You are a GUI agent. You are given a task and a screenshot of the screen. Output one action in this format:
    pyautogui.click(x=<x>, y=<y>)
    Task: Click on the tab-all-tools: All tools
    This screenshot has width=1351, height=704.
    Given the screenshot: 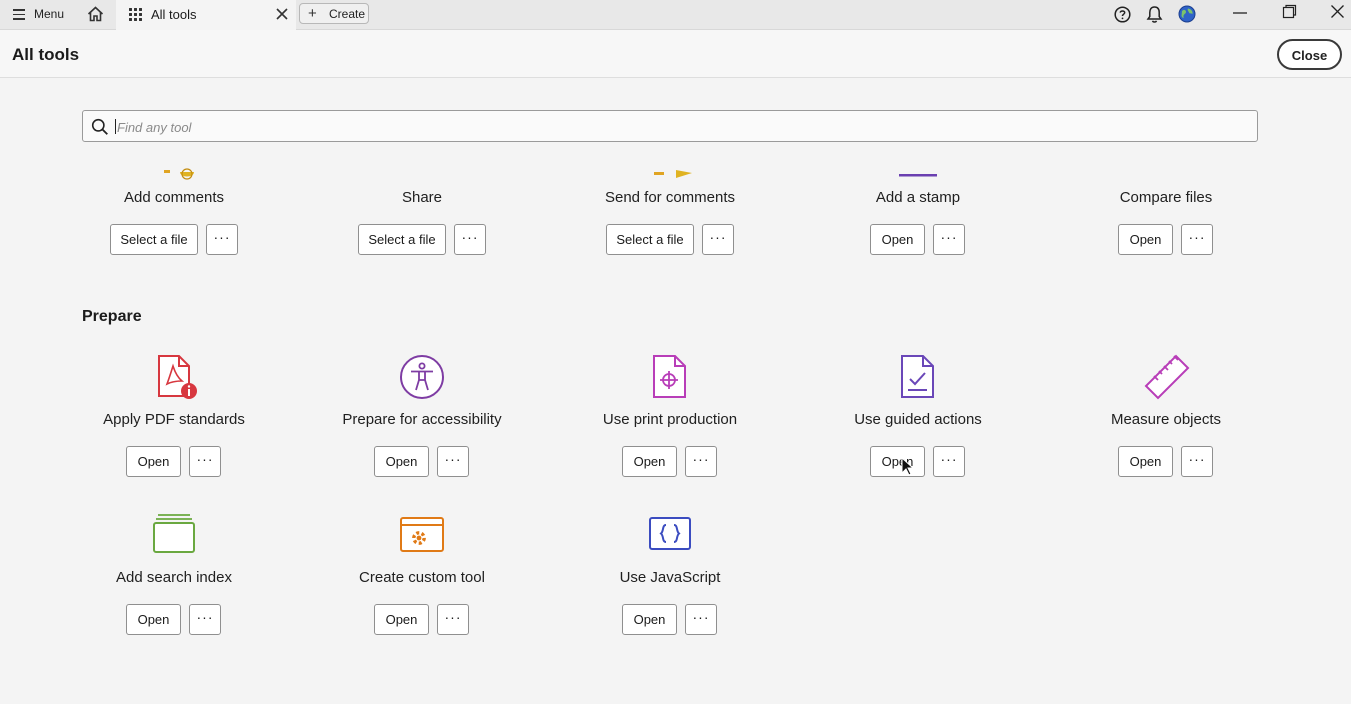 What is the action you would take?
    pyautogui.click(x=206, y=15)
    